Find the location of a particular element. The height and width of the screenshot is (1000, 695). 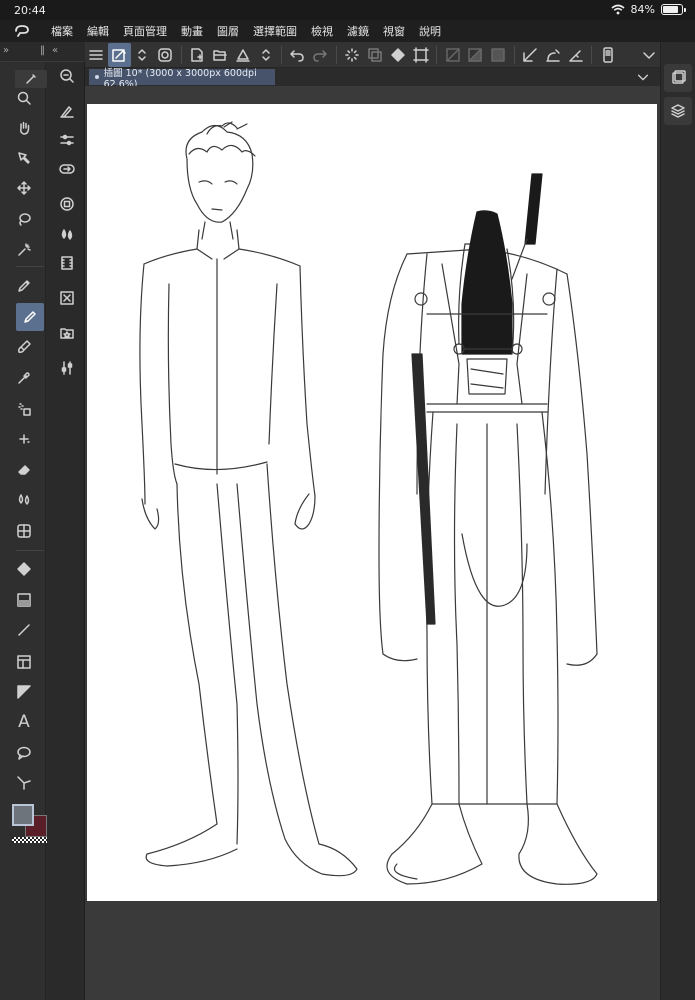

save-icon is located at coordinates (242, 55).